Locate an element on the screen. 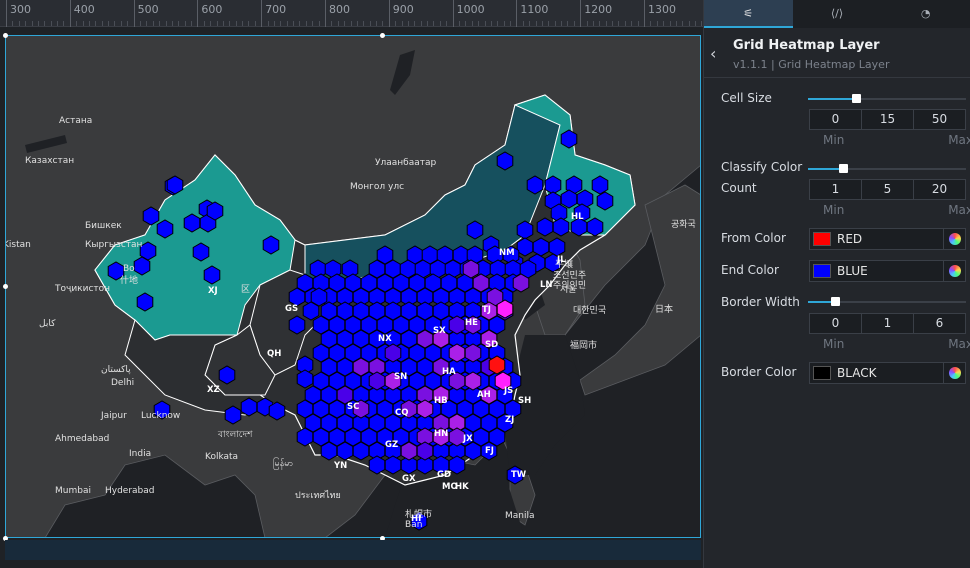 This screenshot has height=568, width=970. count-label: Count is located at coordinates (739, 188).